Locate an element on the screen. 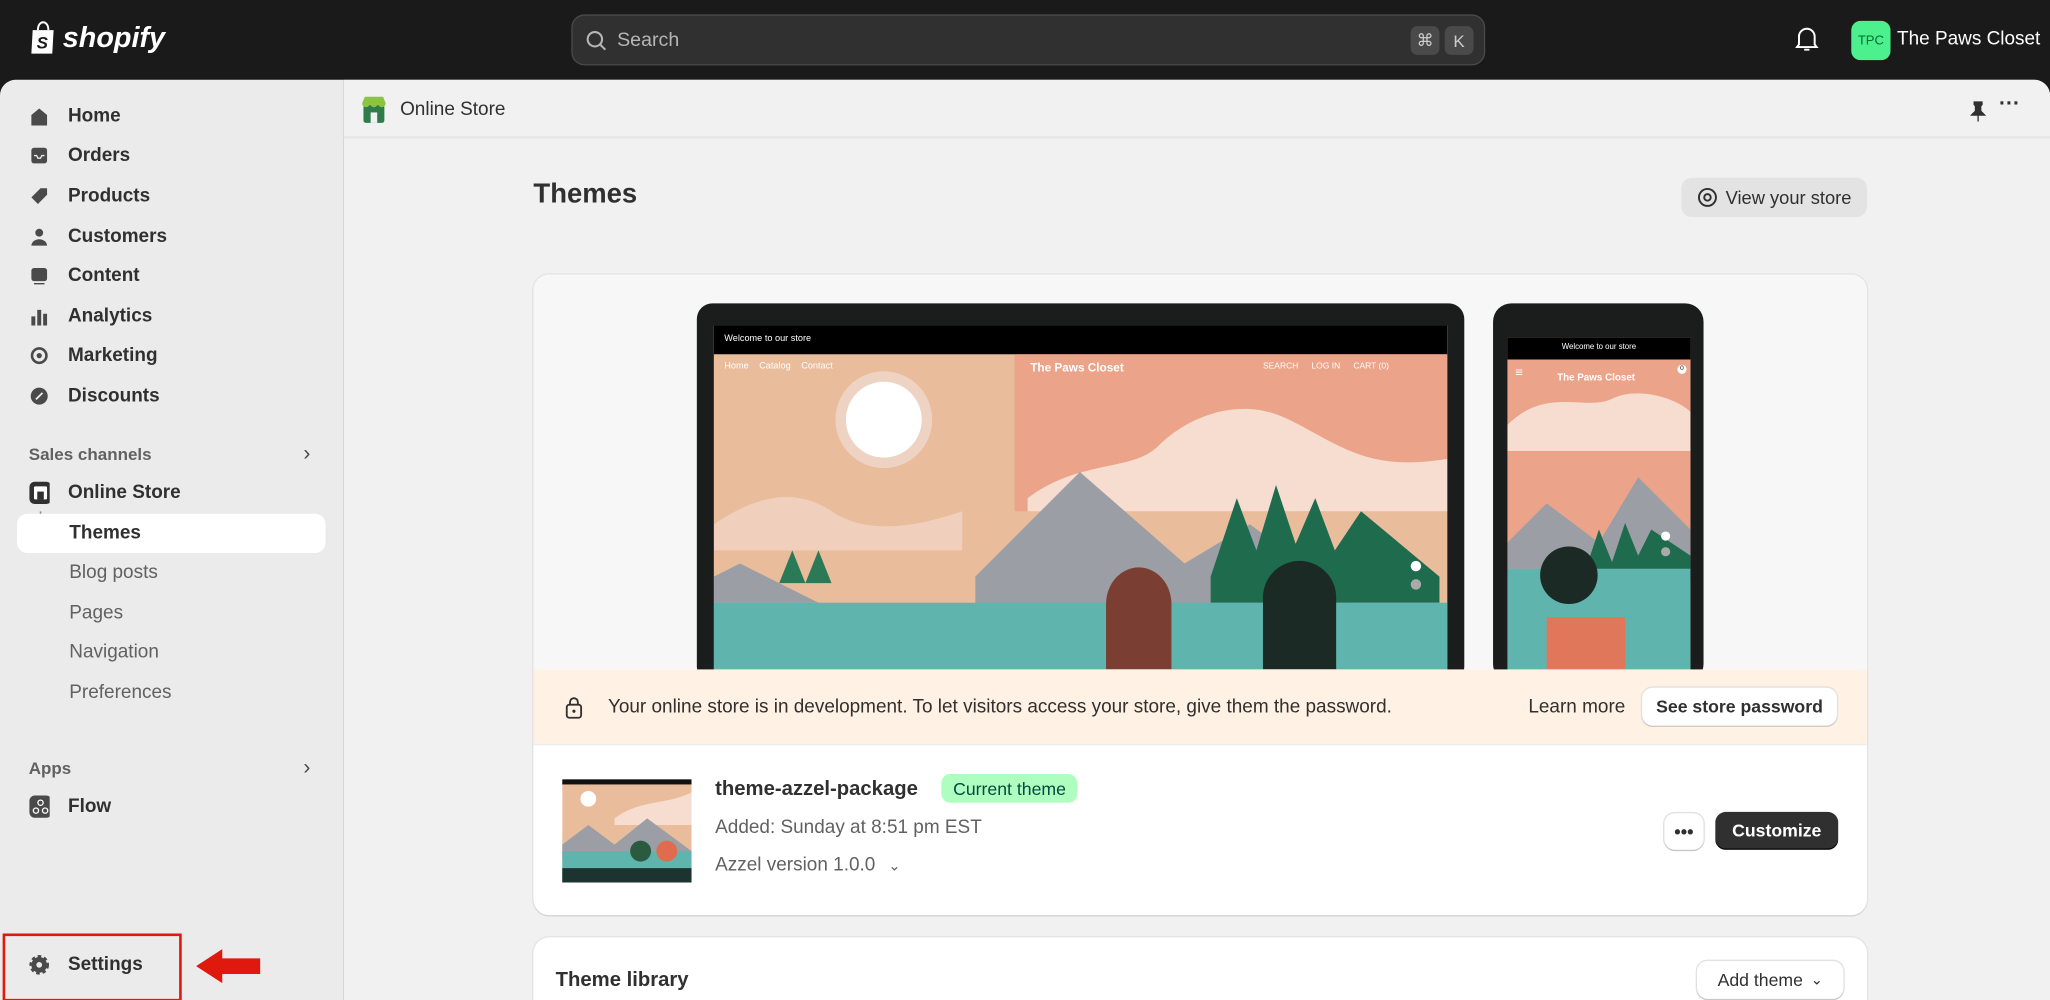  learn-more-link: Learn more is located at coordinates (1576, 707).